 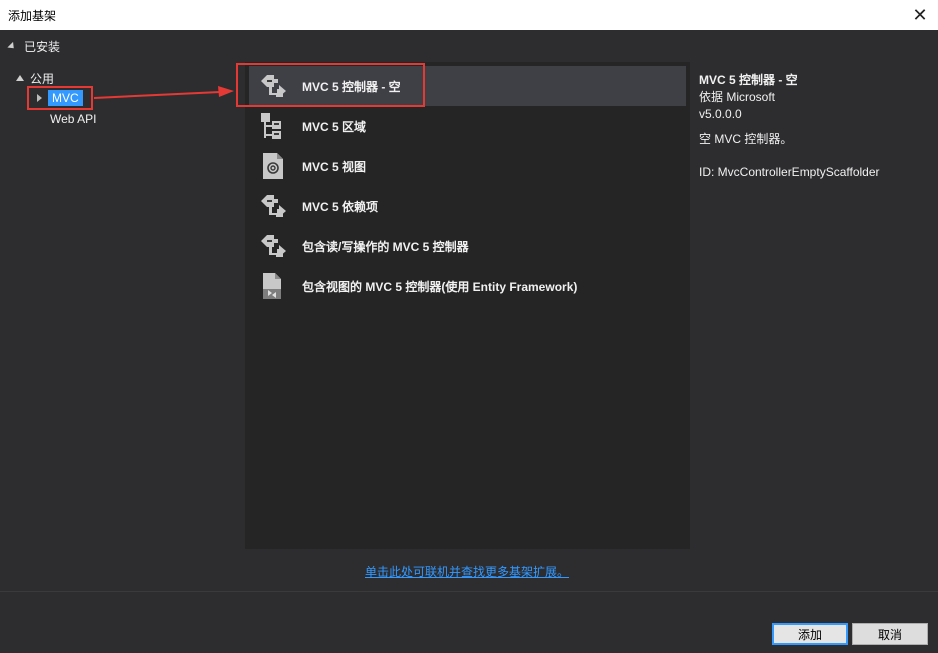 I want to click on details-id: ID: MvcControllerEmptyScaffolder, so click(x=789, y=172).